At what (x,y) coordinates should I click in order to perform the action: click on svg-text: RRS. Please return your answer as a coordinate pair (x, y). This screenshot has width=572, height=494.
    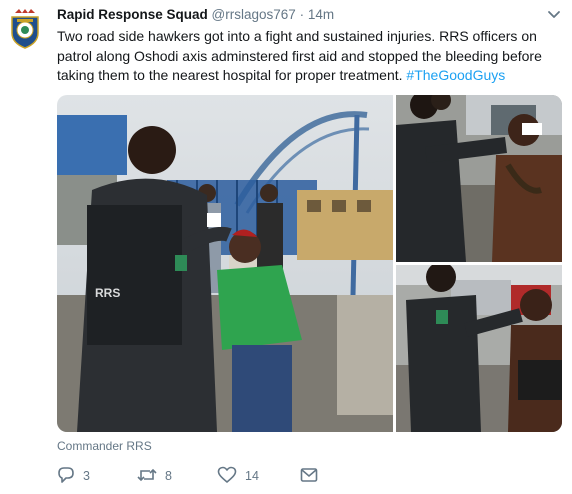
    Looking at the image, I should click on (107, 293).